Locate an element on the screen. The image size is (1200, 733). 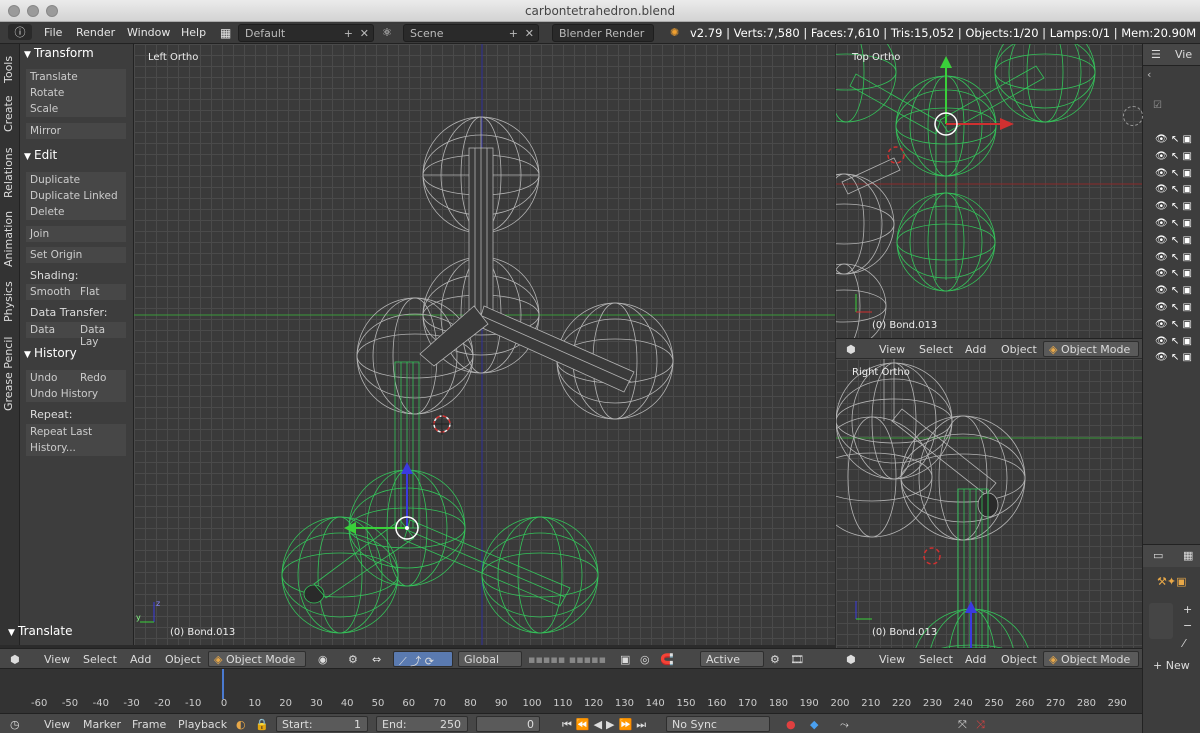
playback-controls: ⏮⏪◀▶⏩⏭ is located at coordinates (606, 725).